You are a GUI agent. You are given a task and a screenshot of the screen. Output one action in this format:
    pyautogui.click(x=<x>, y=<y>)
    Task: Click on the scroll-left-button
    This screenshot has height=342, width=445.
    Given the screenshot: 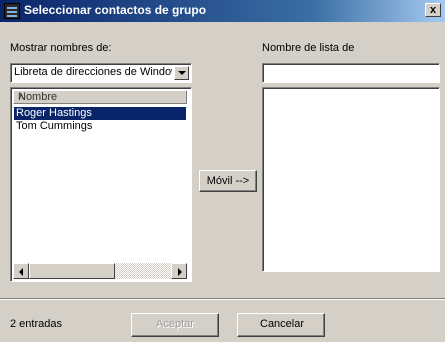 What is the action you would take?
    pyautogui.click(x=21, y=271)
    